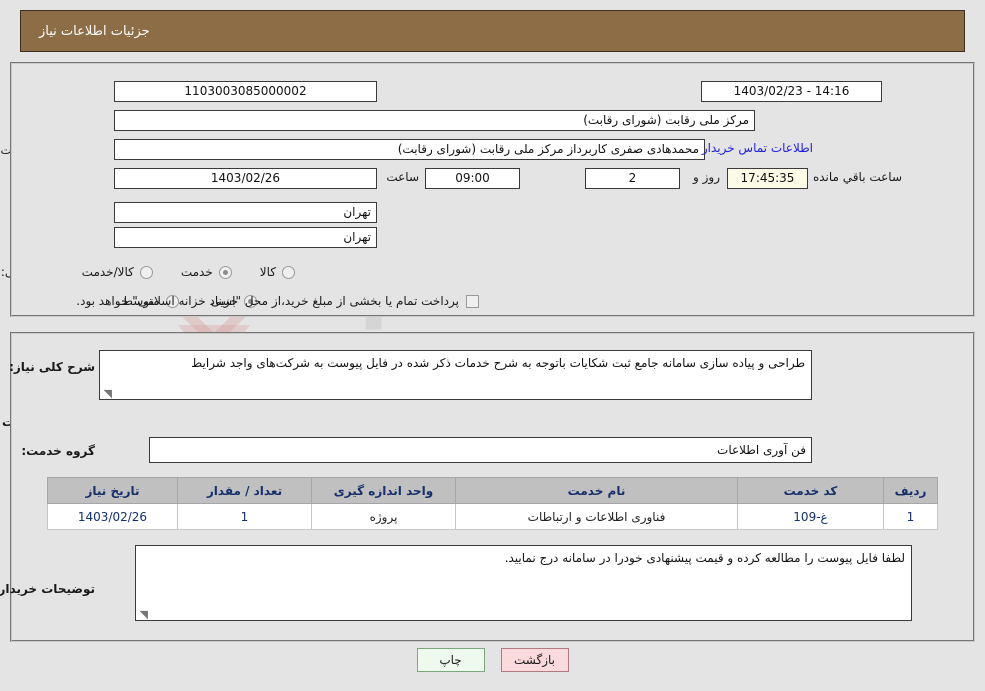 Image resolution: width=985 pixels, height=691 pixels. Describe the element at coordinates (857, 177) in the screenshot. I see `countdown-timer-text: ساعت باقي مانده` at that location.